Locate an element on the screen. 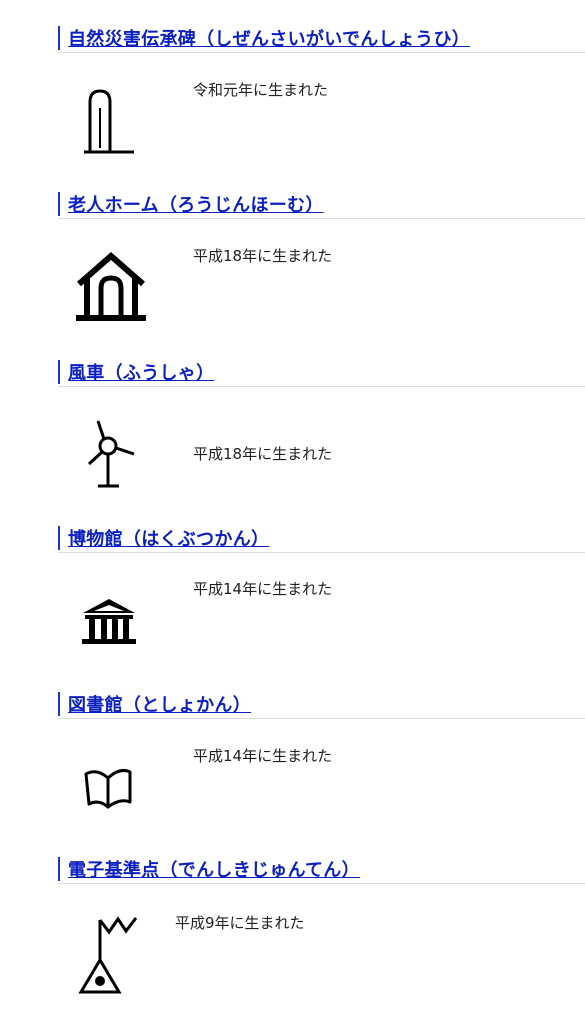  section-header-monument: 自然災害伝承碑（しぜんさいがいでんしょうひ） is located at coordinates (321, 38).